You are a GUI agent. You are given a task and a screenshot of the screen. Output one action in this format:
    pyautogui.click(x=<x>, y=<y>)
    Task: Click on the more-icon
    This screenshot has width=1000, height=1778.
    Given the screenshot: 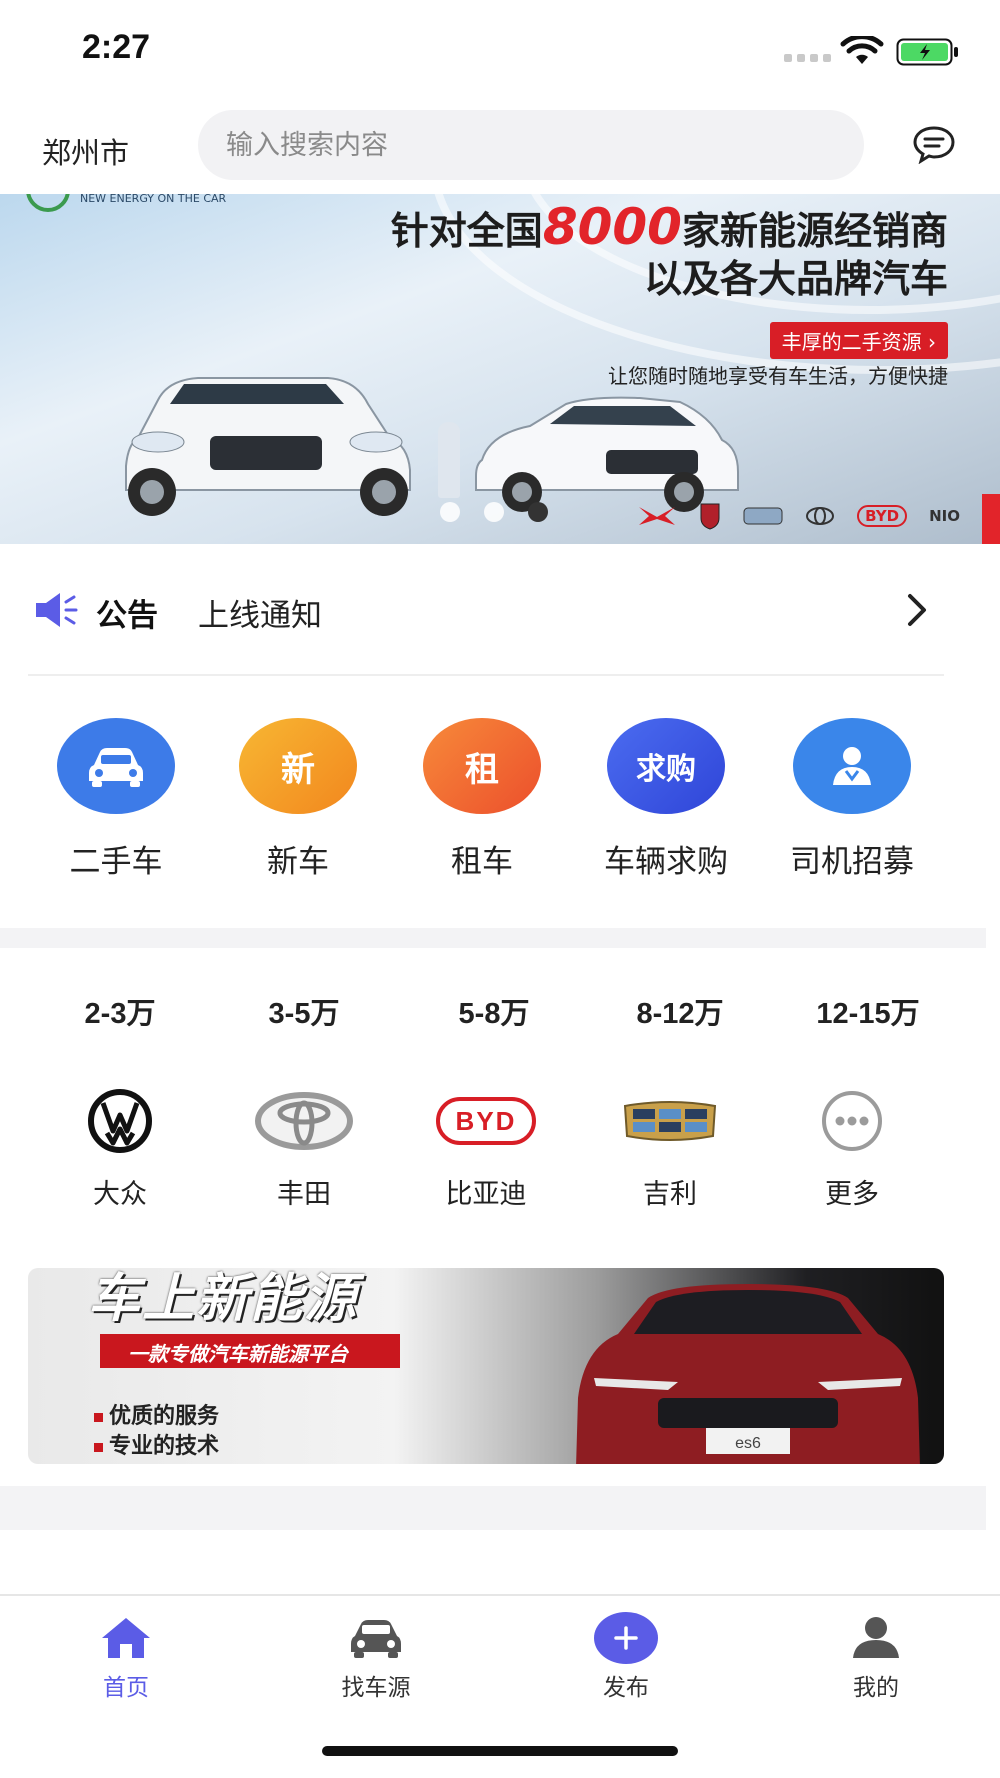 What is the action you would take?
    pyautogui.click(x=852, y=1121)
    